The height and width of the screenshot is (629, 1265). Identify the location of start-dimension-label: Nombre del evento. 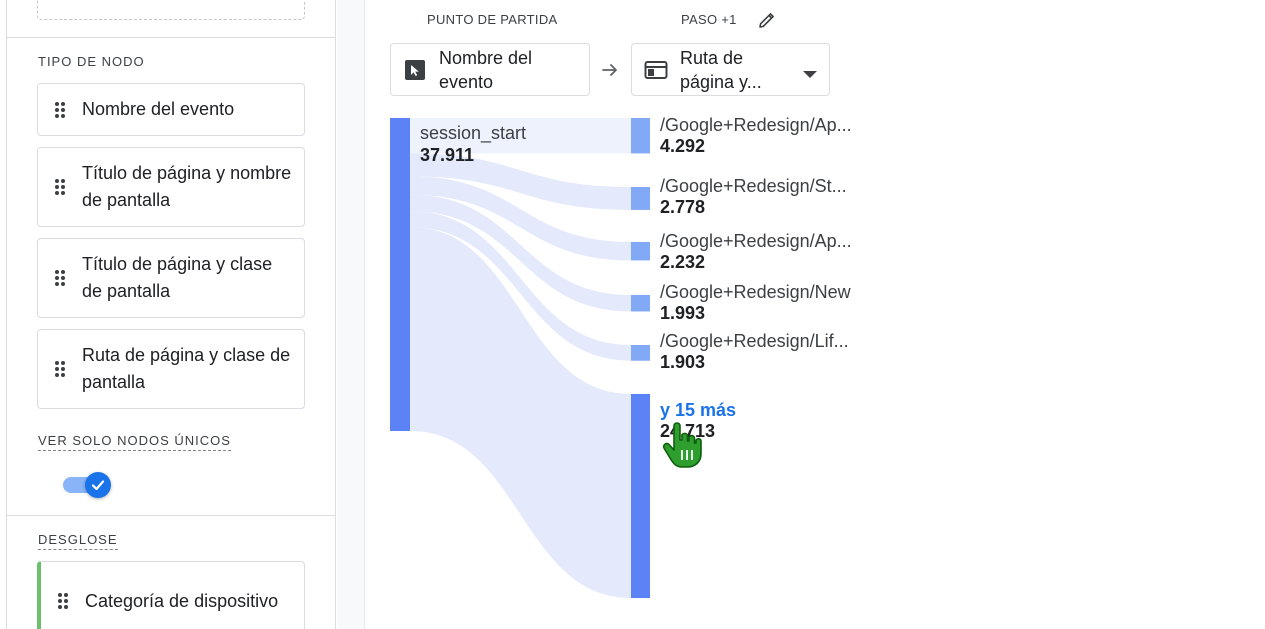
(486, 69).